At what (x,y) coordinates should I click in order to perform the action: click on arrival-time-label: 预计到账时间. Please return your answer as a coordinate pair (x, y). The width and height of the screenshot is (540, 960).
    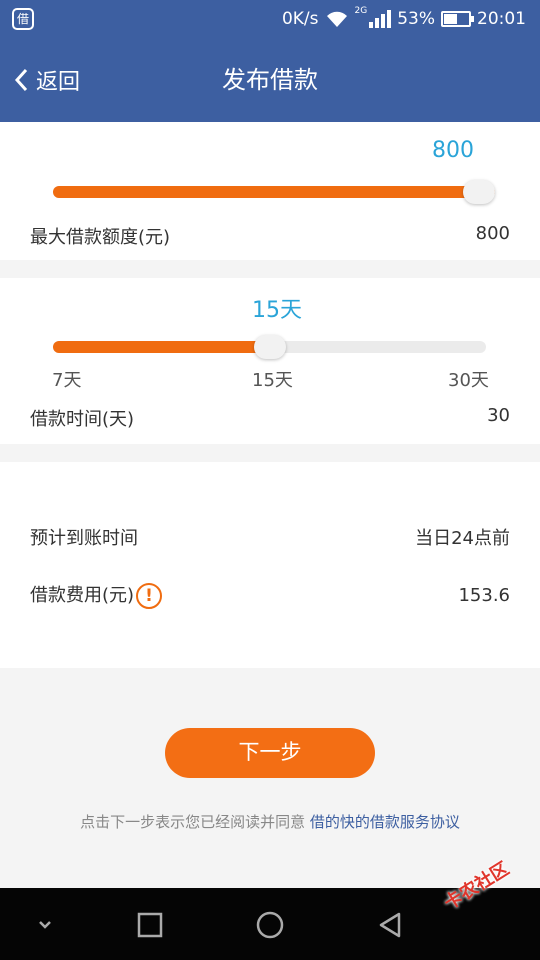
    Looking at the image, I should click on (84, 538).